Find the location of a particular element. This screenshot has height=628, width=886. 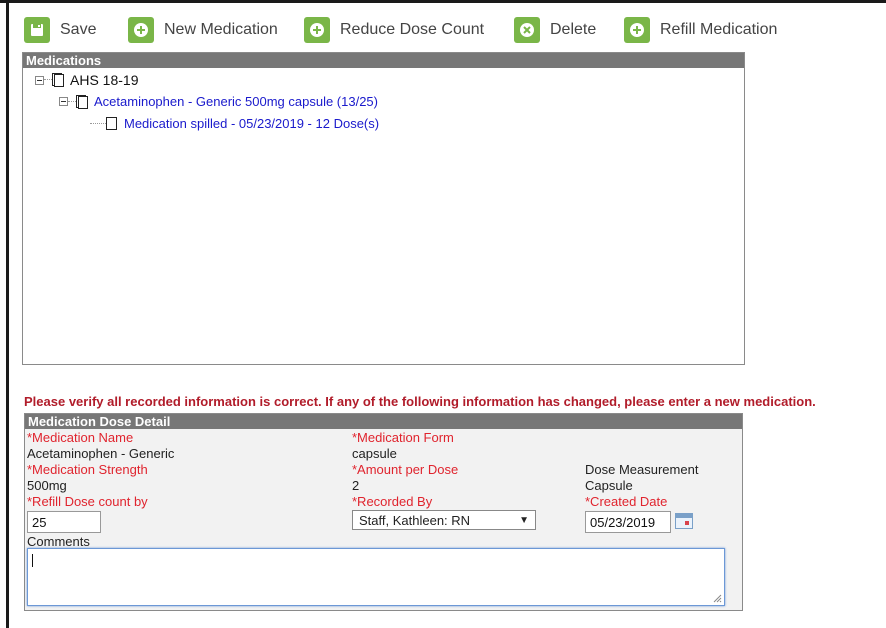

save-button-label: Save is located at coordinates (78, 29).